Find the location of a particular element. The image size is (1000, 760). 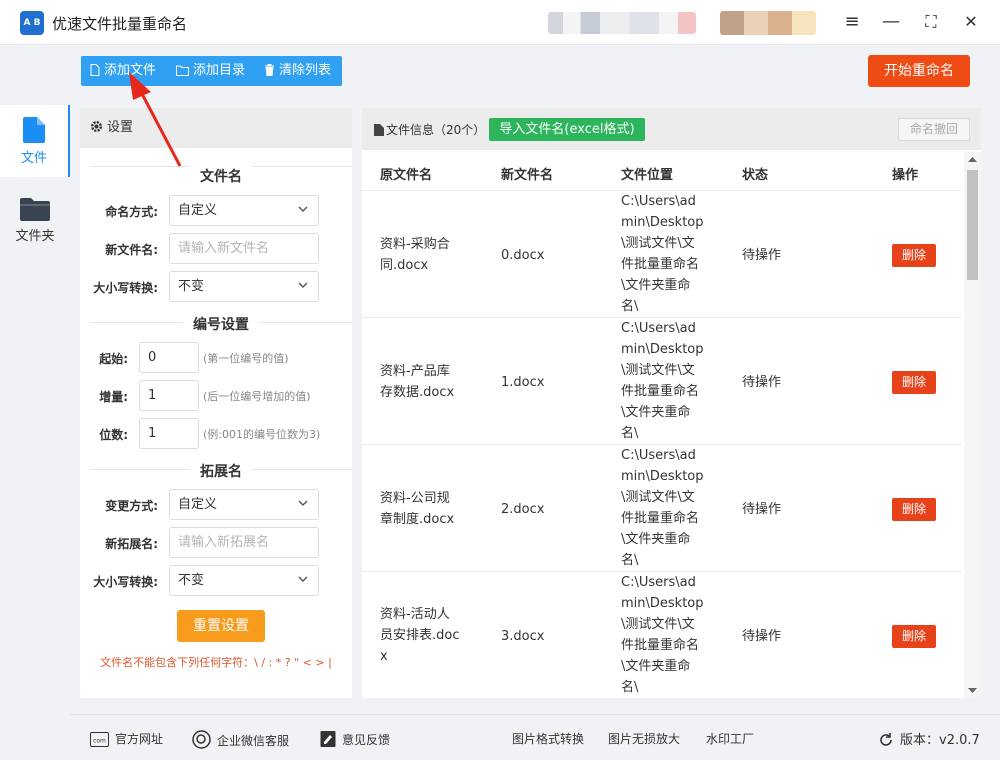

file-icon is located at coordinates (34, 130).